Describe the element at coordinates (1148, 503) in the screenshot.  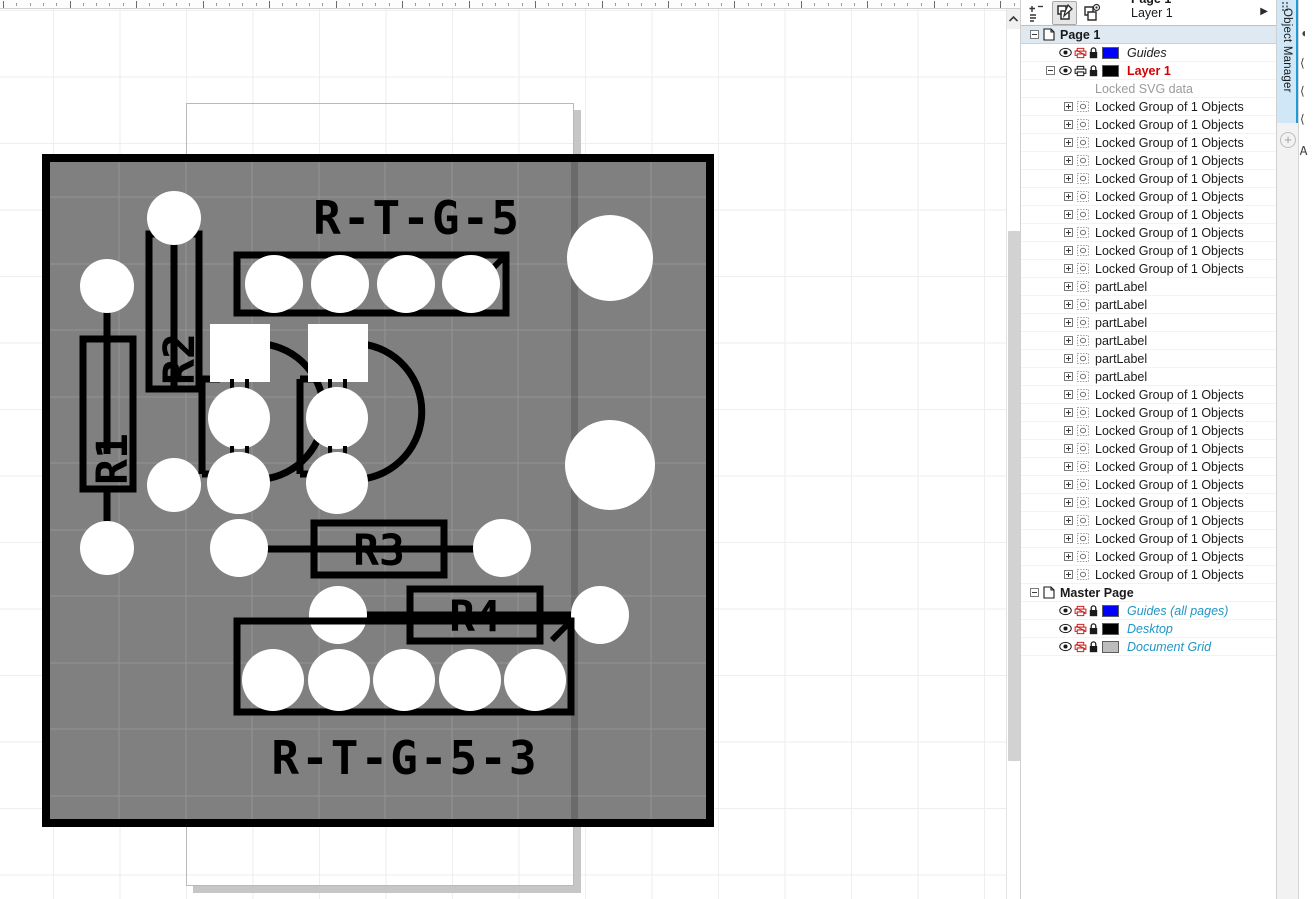
I see `tree-row-o17: Locked Group of 1 Objects` at that location.